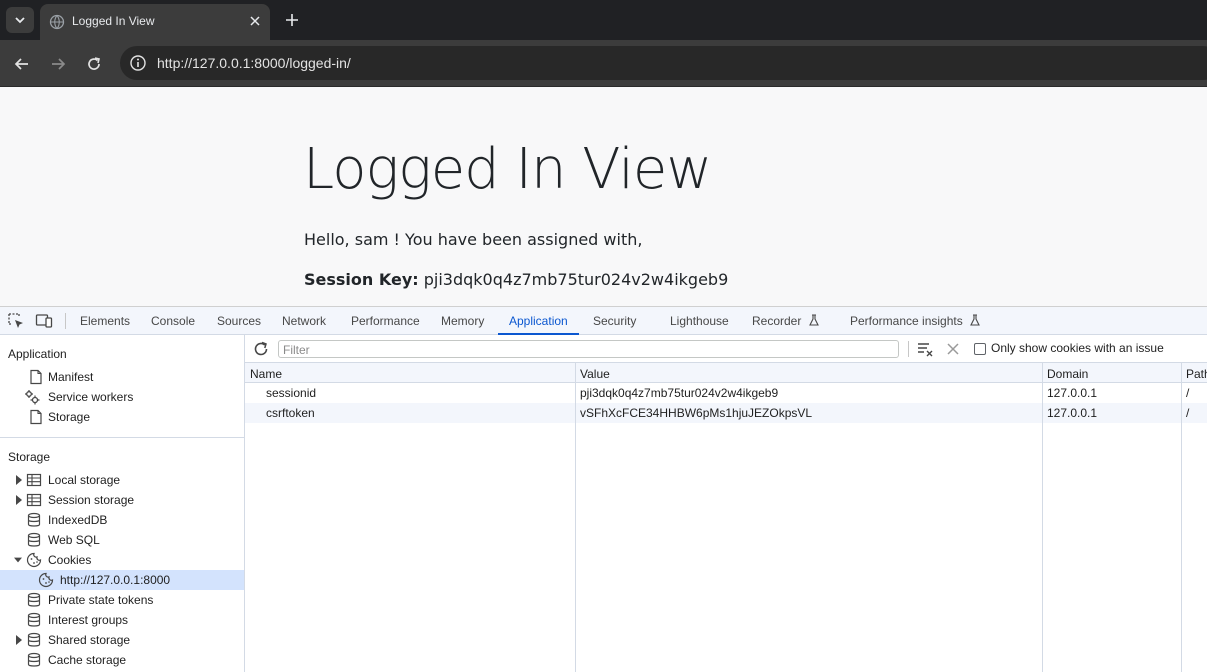 This screenshot has width=1207, height=672. I want to click on tab-security: Security, so click(614, 321).